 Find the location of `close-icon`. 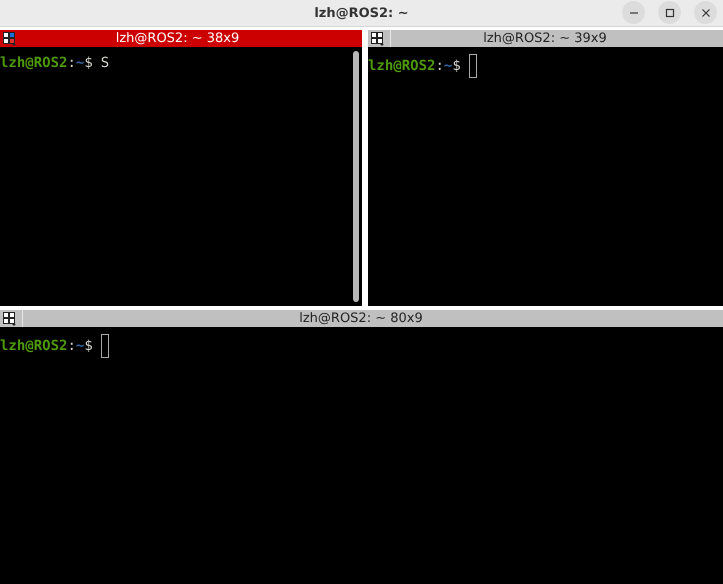

close-icon is located at coordinates (705, 13).